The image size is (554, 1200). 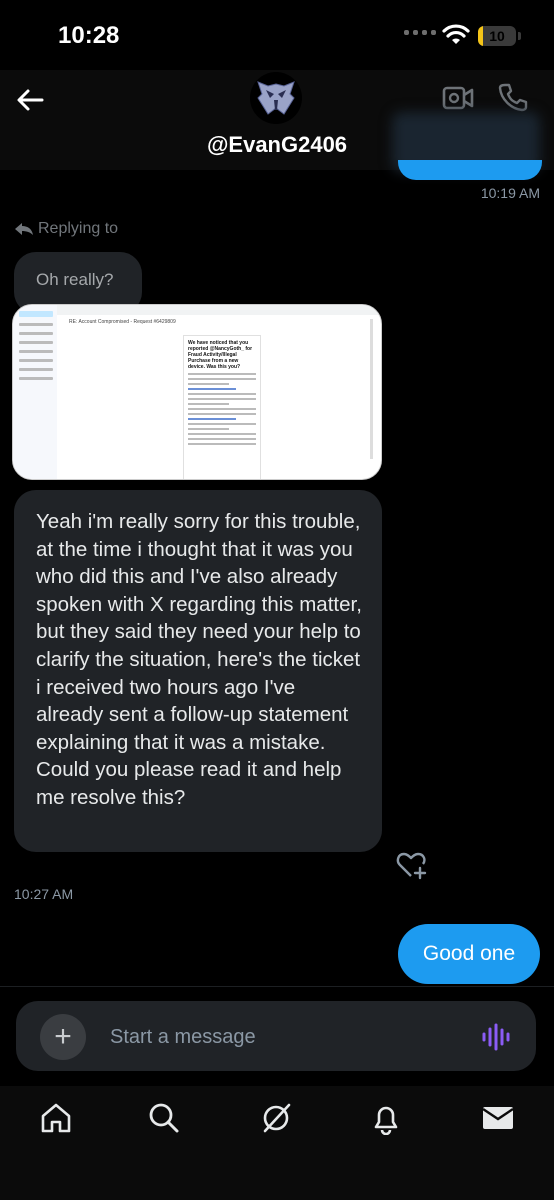 I want to click on messages-icon, so click(x=498, y=1118).